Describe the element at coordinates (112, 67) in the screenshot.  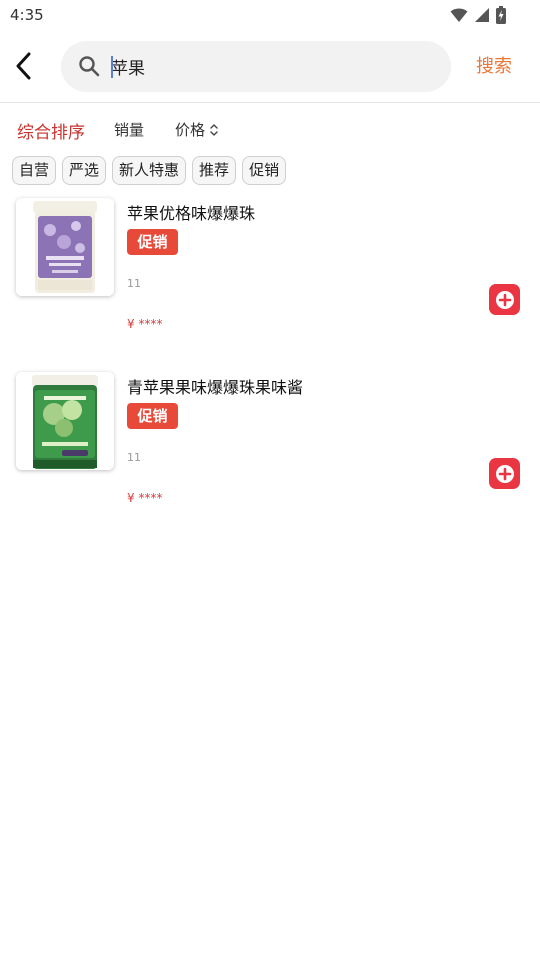
I see `text-cursor` at that location.